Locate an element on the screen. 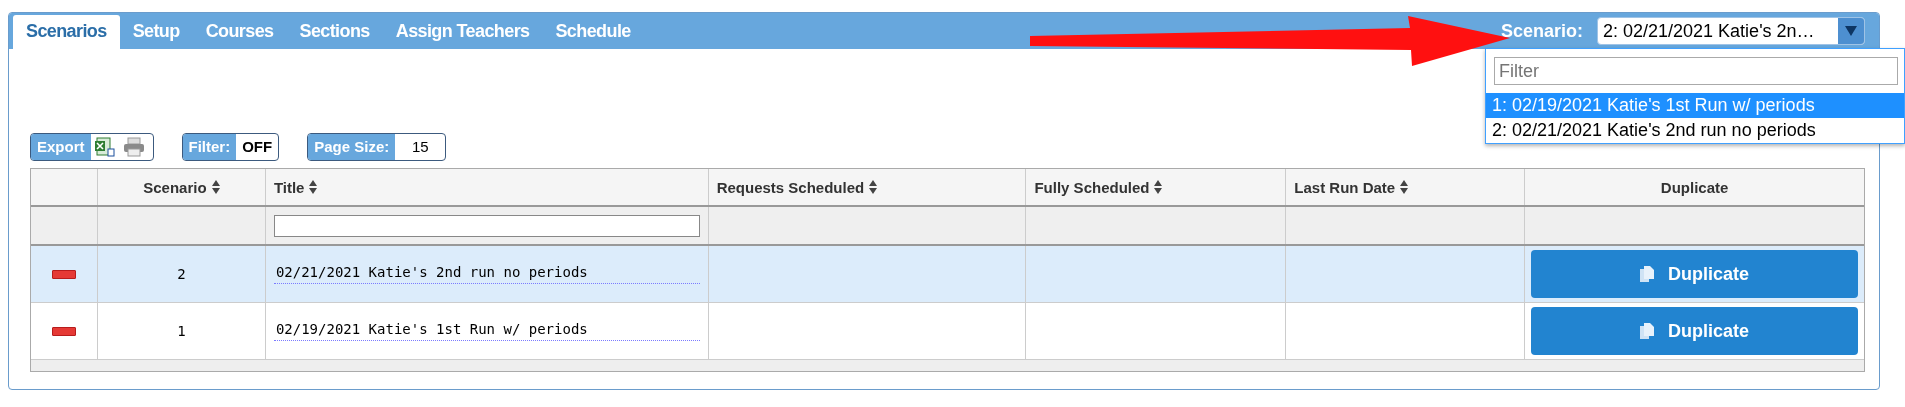 This screenshot has width=1905, height=407. filter-label: Filter: is located at coordinates (209, 147).